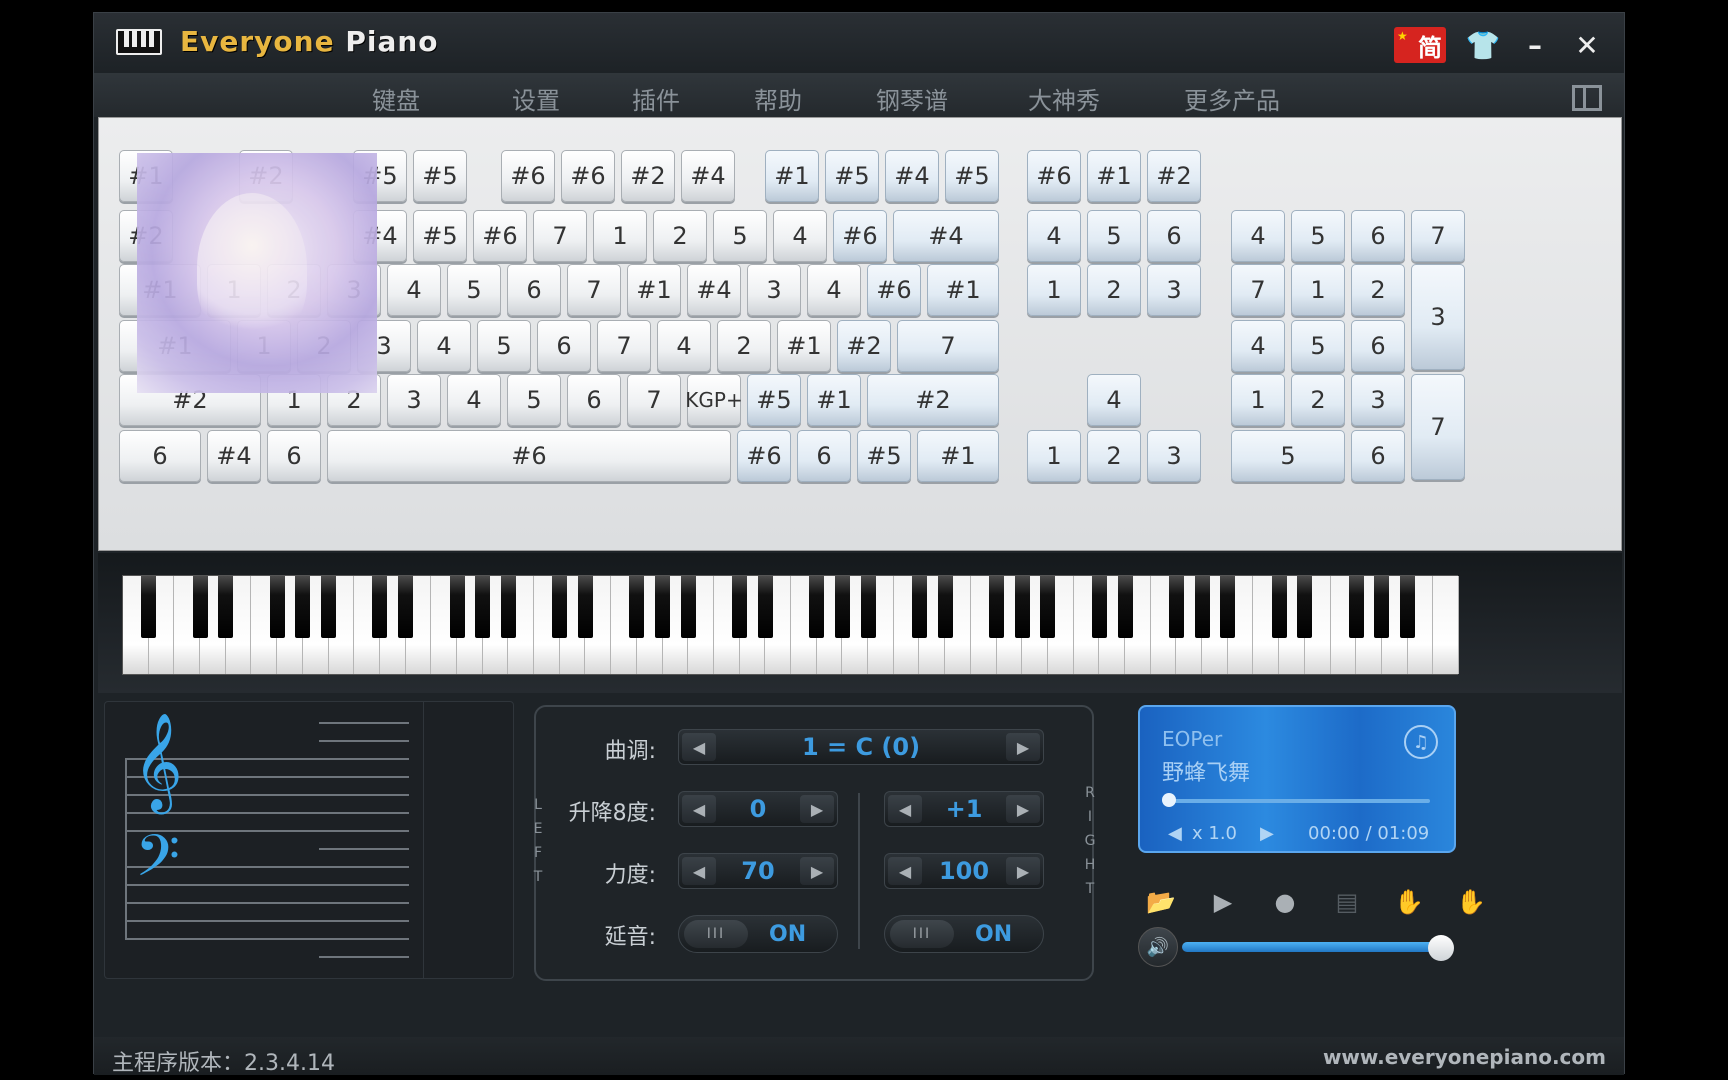 This screenshot has height=1080, width=1728. What do you see at coordinates (714, 400) in the screenshot?
I see `kgp-plus-key: KGP+` at bounding box center [714, 400].